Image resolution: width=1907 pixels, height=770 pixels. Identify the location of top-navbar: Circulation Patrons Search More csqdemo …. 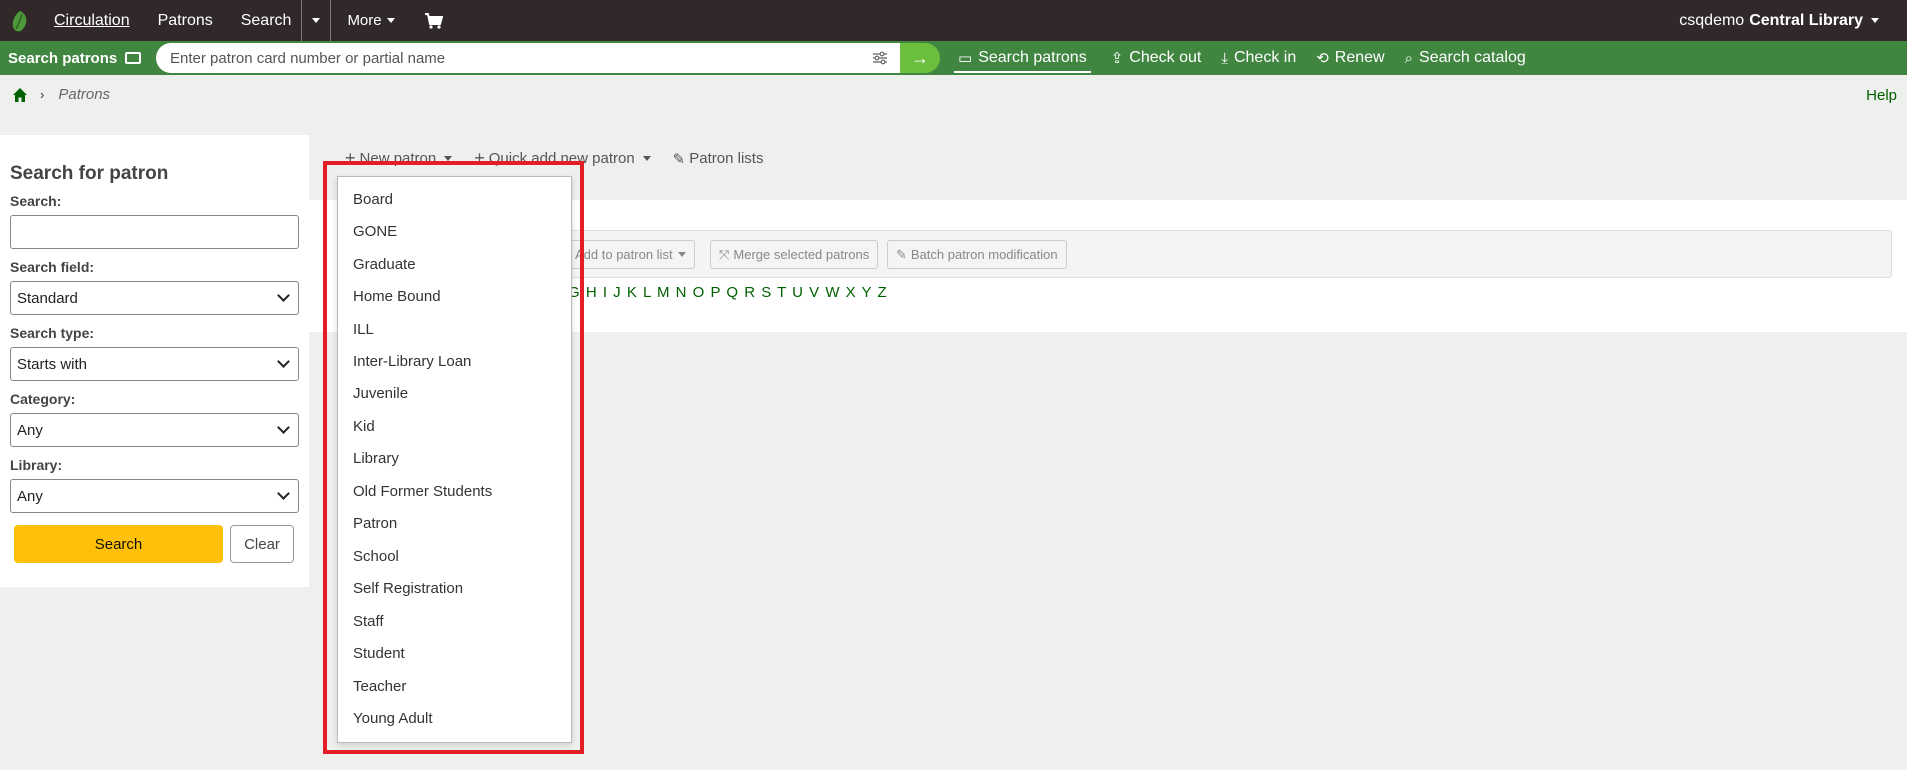
(953, 20).